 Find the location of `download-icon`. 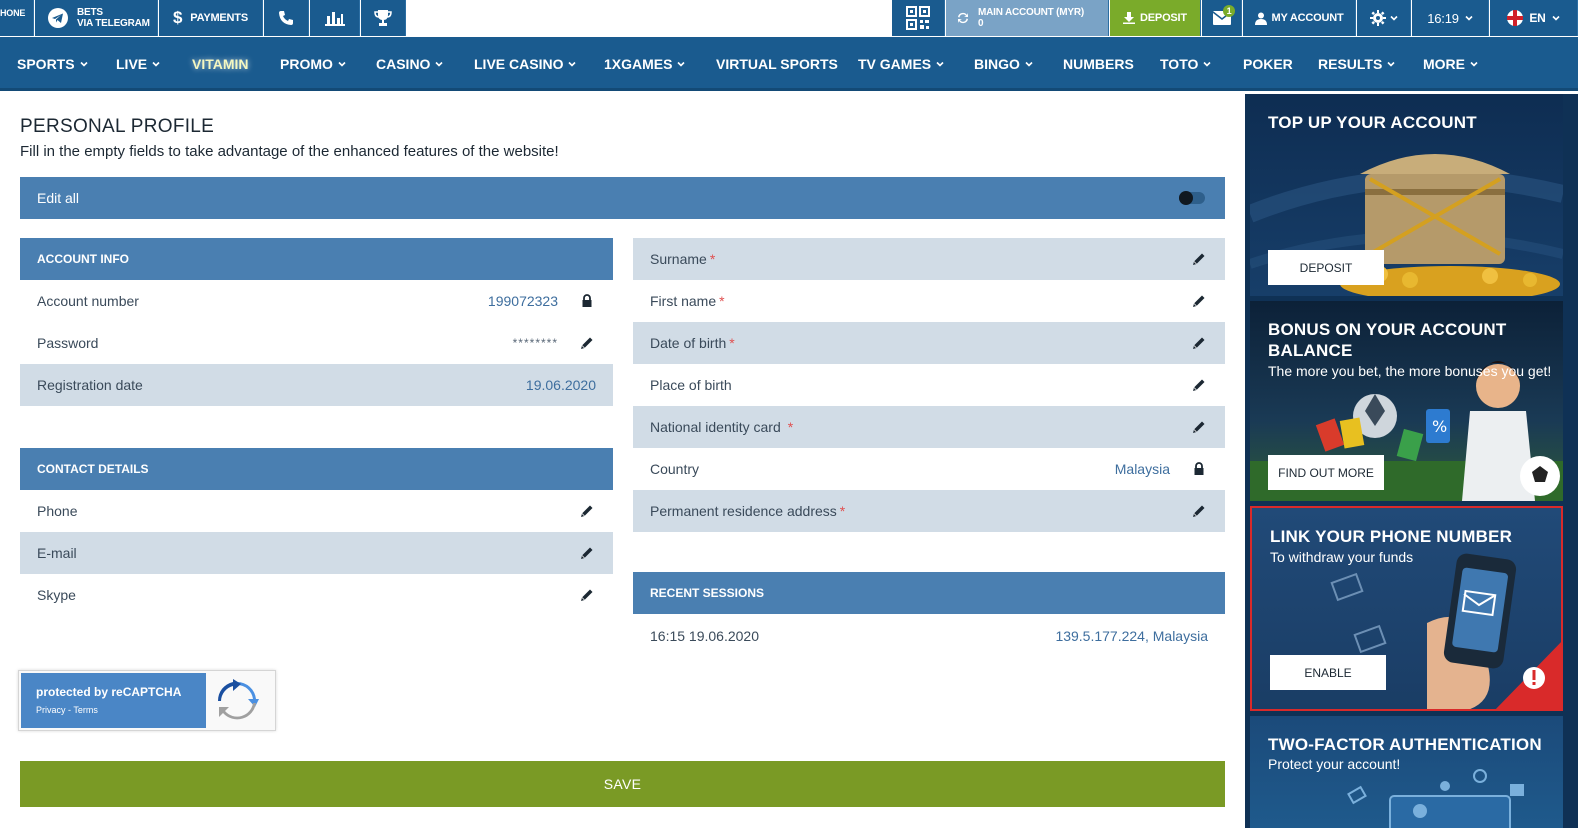

download-icon is located at coordinates (1129, 18).